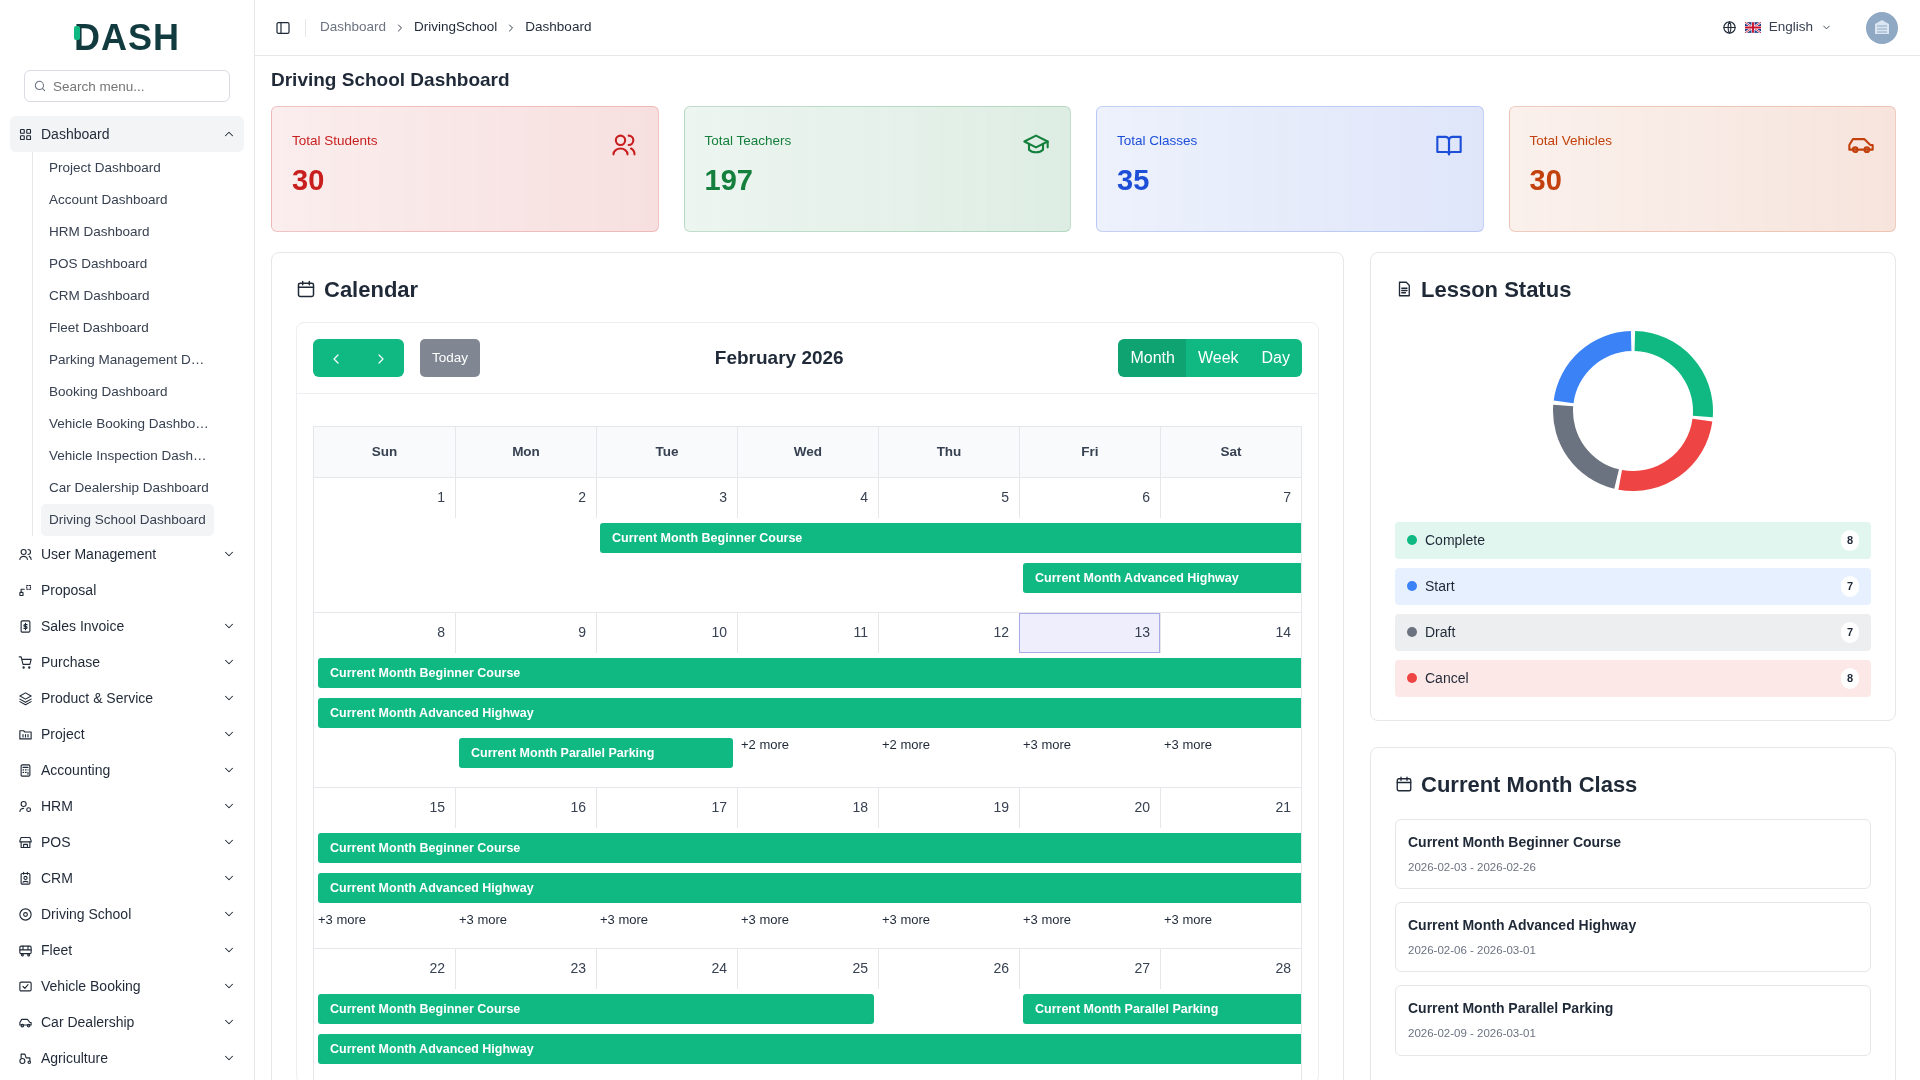  What do you see at coordinates (40, 86) in the screenshot?
I see `search-icon` at bounding box center [40, 86].